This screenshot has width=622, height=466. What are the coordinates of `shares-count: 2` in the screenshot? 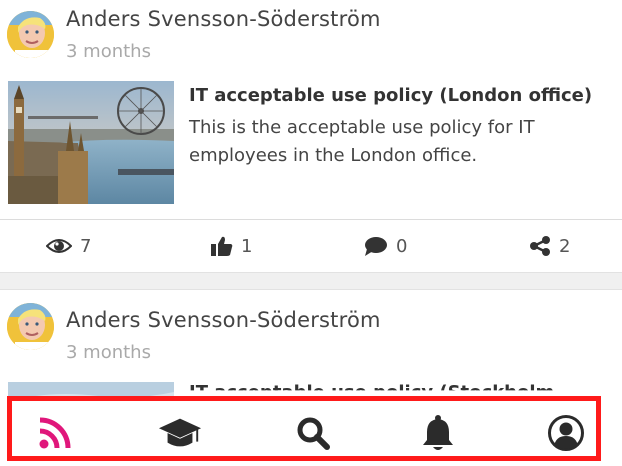 It's located at (565, 246).